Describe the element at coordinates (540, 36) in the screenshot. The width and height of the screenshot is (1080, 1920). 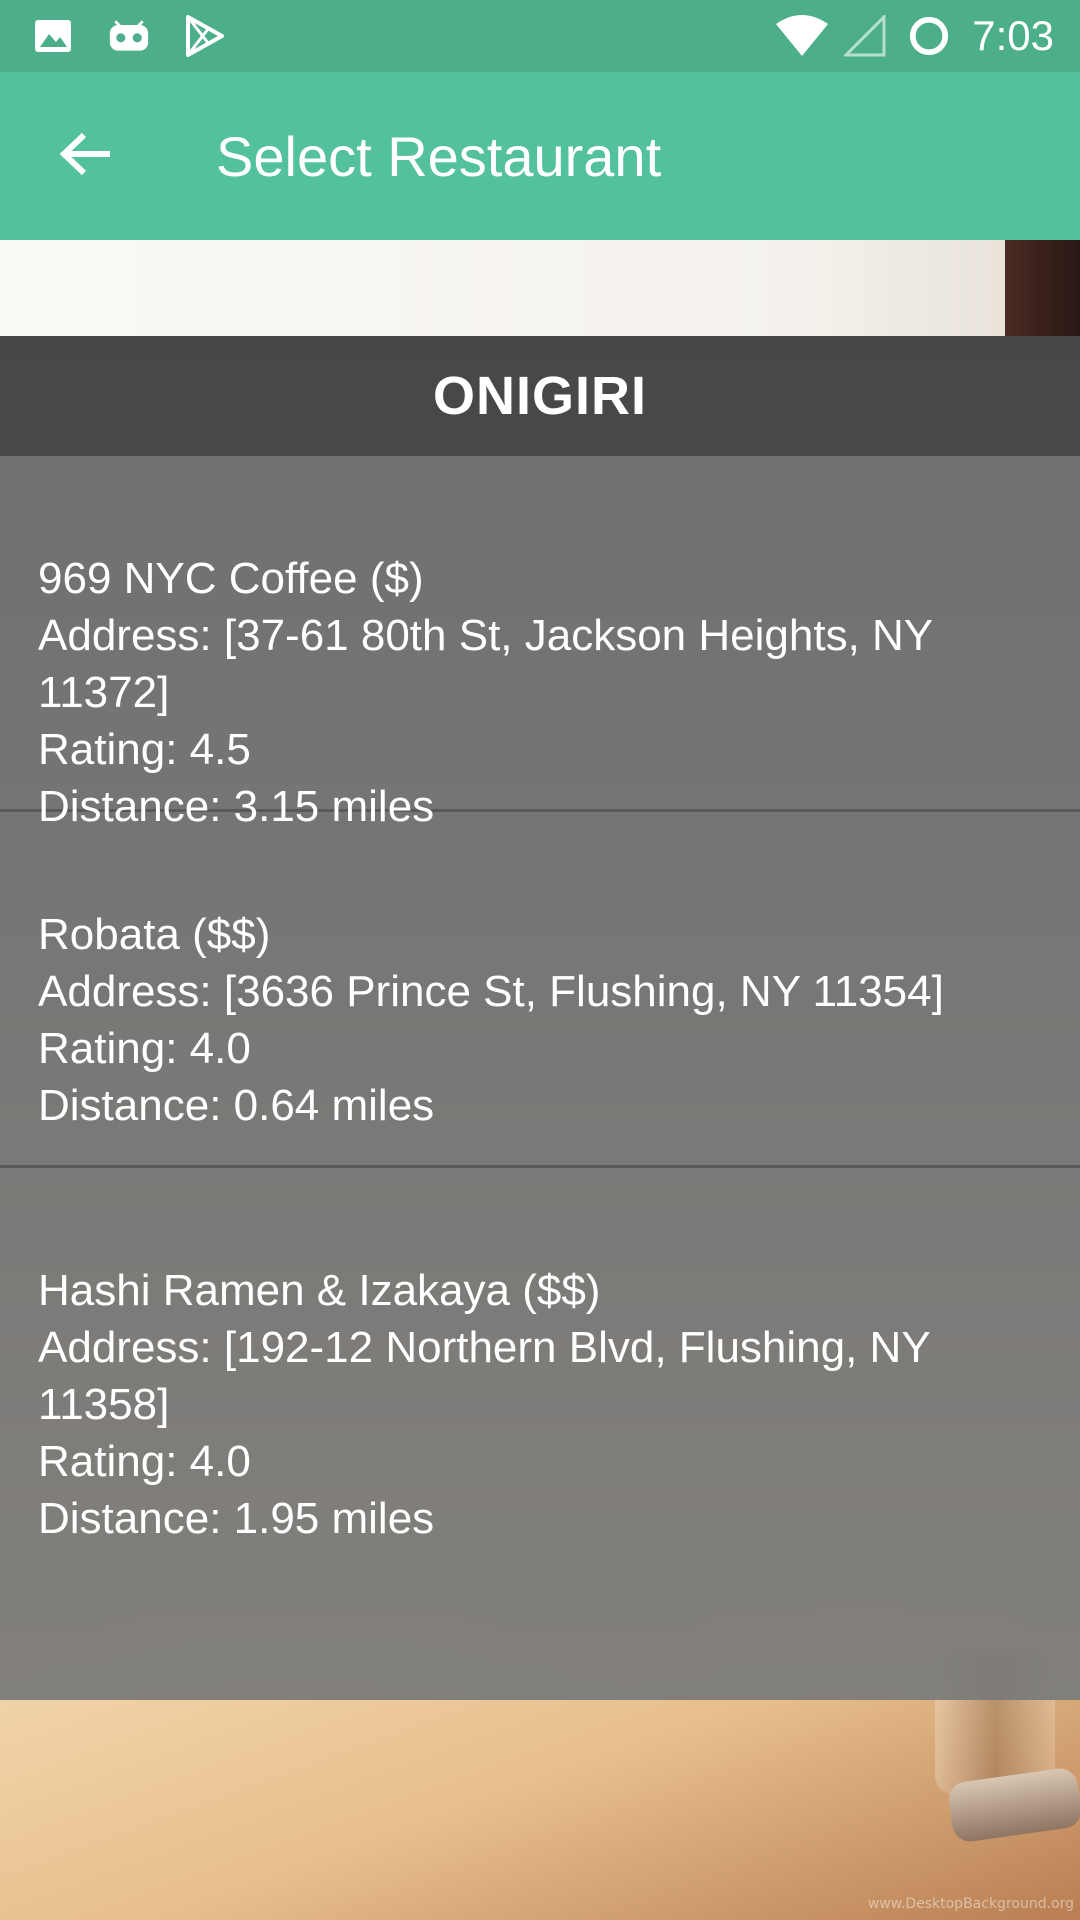
I see `status-bar: 7:03` at that location.